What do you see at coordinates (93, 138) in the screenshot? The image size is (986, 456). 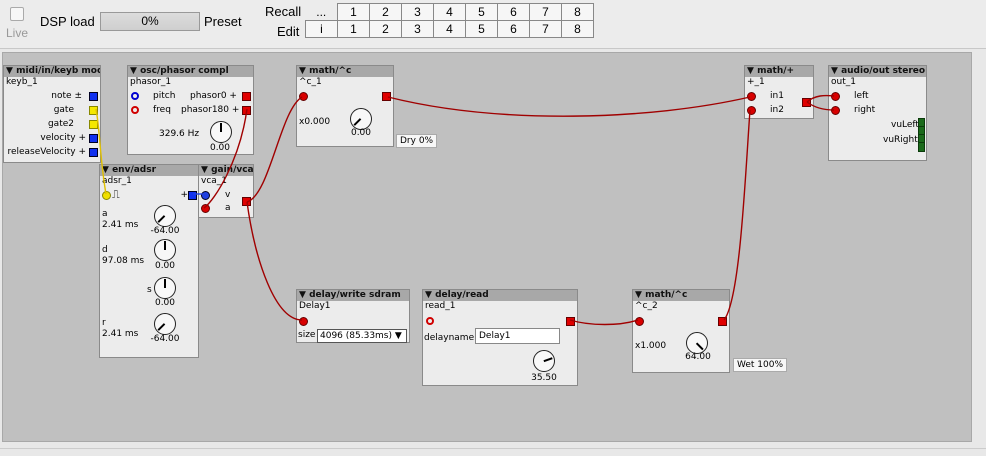 I see `outlet-velocity-port` at bounding box center [93, 138].